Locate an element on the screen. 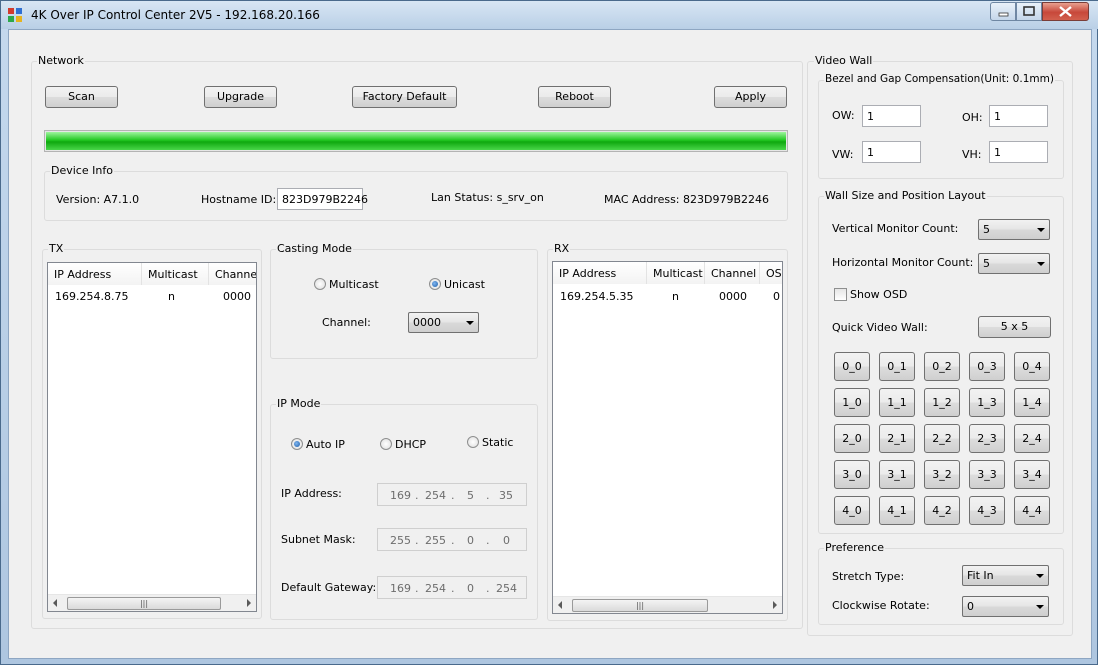 This screenshot has height=665, width=1098. quick-video-wall-button: 5 x 5 is located at coordinates (1014, 327).